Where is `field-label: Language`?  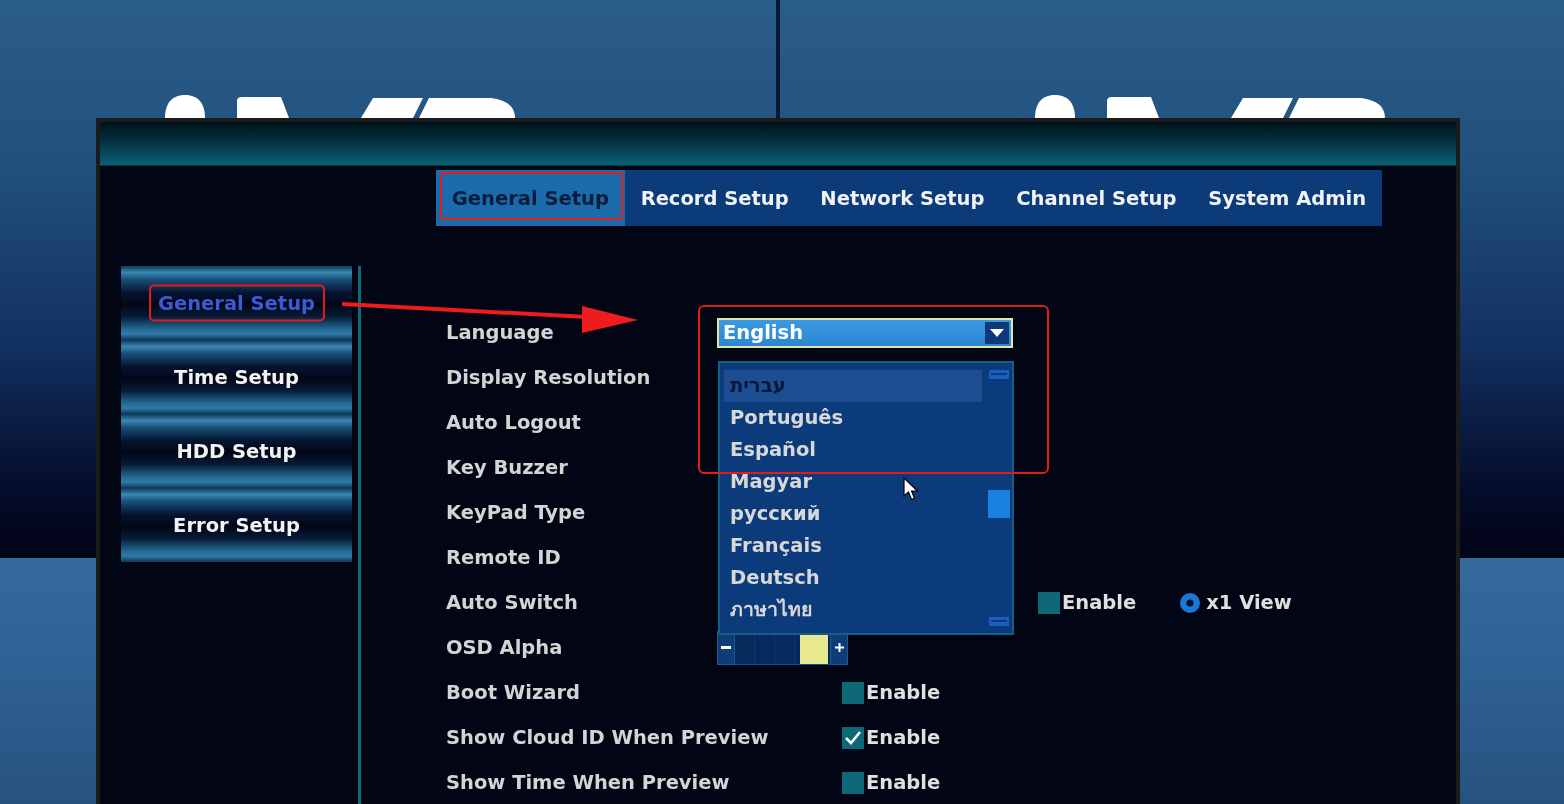 field-label: Language is located at coordinates (500, 332).